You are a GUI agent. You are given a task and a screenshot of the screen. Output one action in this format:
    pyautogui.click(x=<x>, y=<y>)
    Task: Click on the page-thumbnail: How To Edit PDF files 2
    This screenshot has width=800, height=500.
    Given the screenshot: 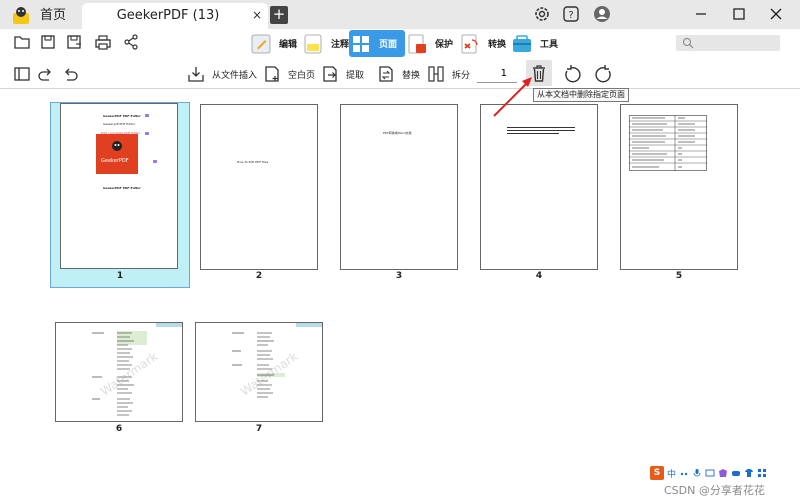 What is the action you would take?
    pyautogui.click(x=259, y=195)
    